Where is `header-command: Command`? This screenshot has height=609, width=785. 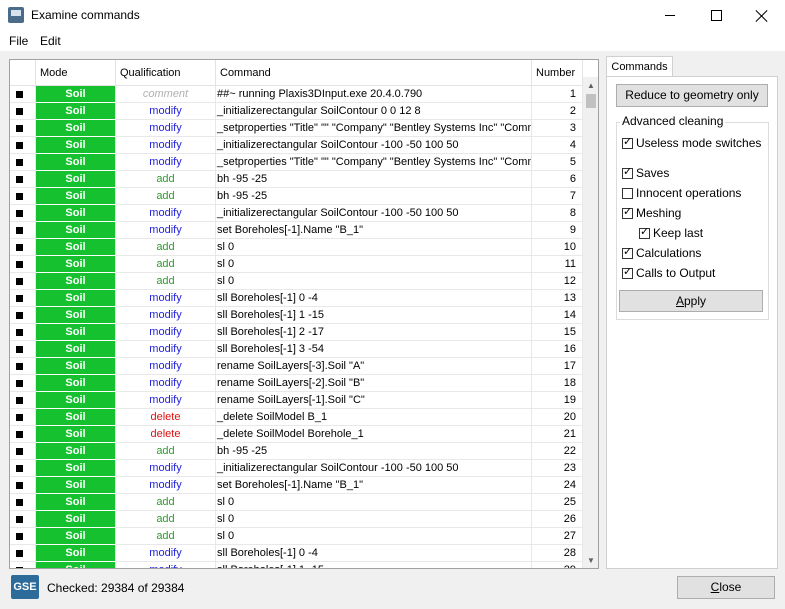
header-command: Command is located at coordinates (374, 73).